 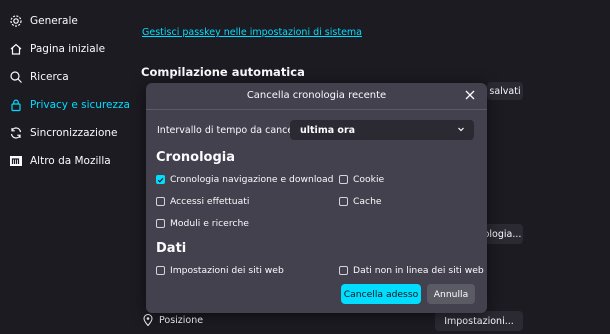 What do you see at coordinates (16, 77) in the screenshot?
I see `search-icon` at bounding box center [16, 77].